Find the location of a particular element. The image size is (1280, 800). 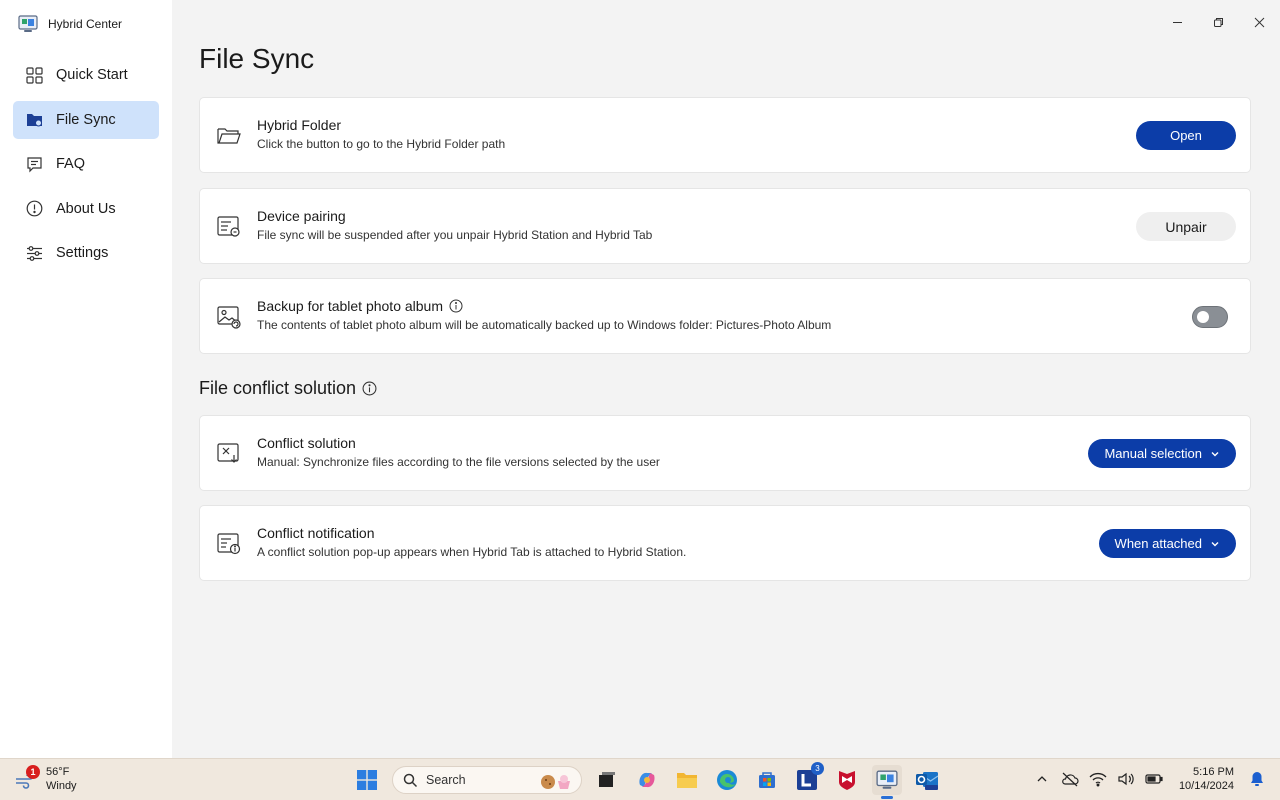

taskbar-app-task-view is located at coordinates (607, 780).